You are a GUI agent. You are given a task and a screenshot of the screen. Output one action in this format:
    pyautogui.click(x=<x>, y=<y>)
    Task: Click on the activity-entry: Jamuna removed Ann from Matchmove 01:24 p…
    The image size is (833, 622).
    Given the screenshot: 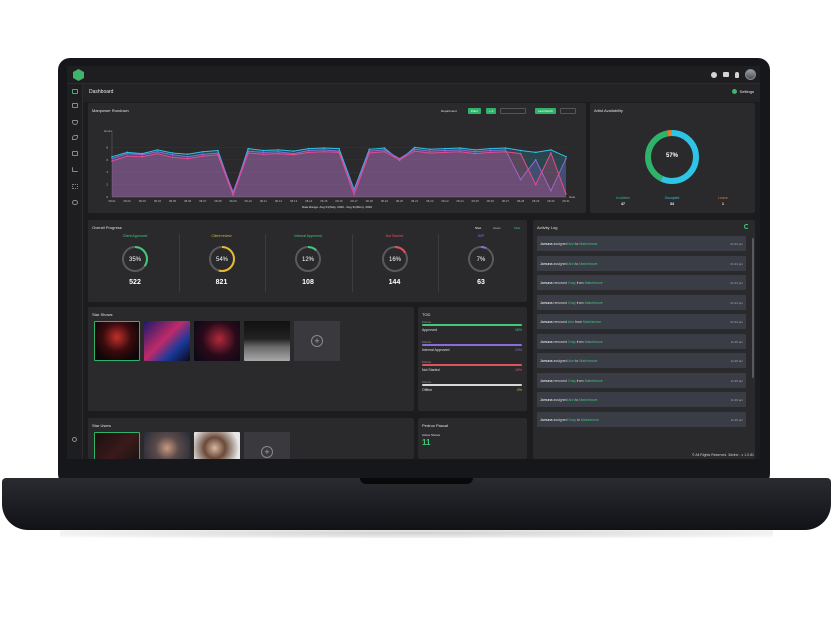 What is the action you would take?
    pyautogui.click(x=641, y=321)
    